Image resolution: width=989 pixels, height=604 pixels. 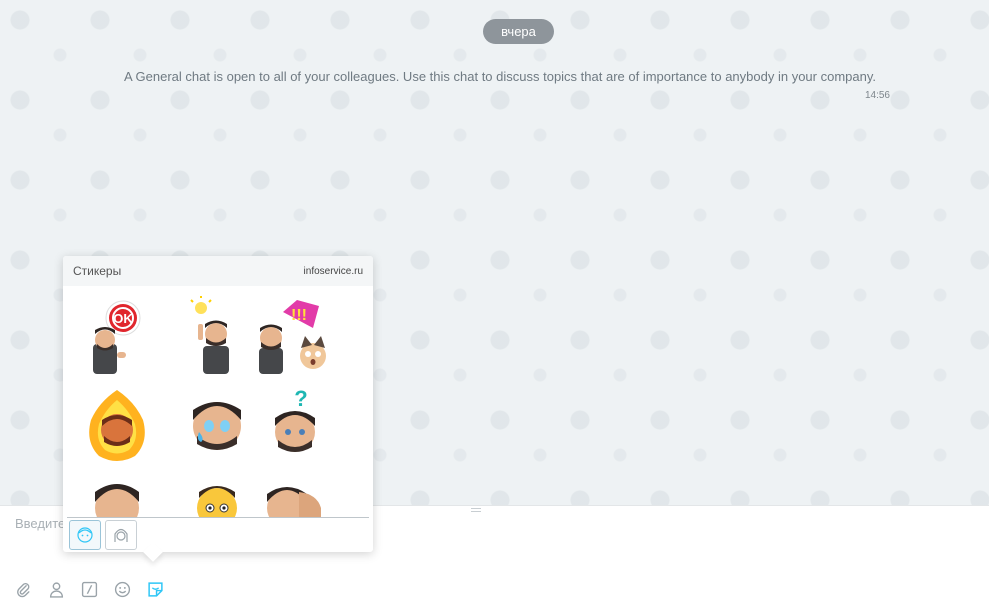 What do you see at coordinates (518, 31) in the screenshot?
I see `date-divider: вчера` at bounding box center [518, 31].